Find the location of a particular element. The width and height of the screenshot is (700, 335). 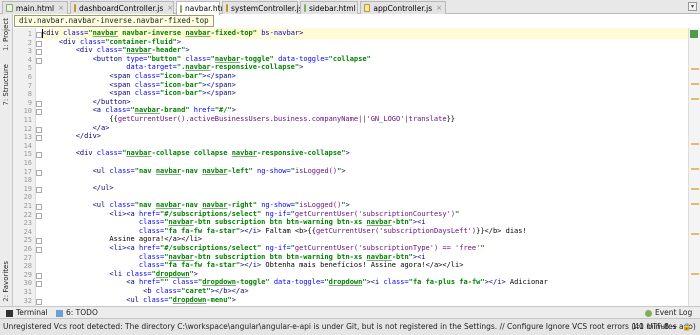

error-stripe is located at coordinates (694, 167).